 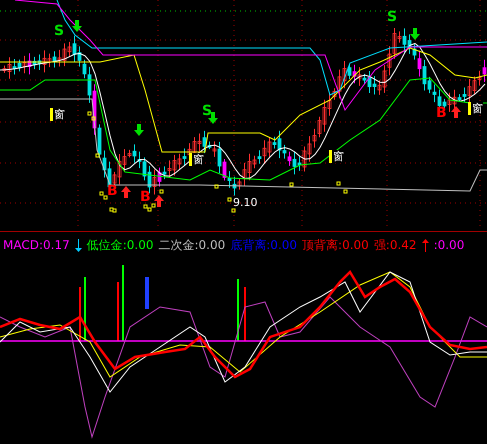 What do you see at coordinates (264, 245) in the screenshot?
I see `indicator-value: 底背离:0.00` at bounding box center [264, 245].